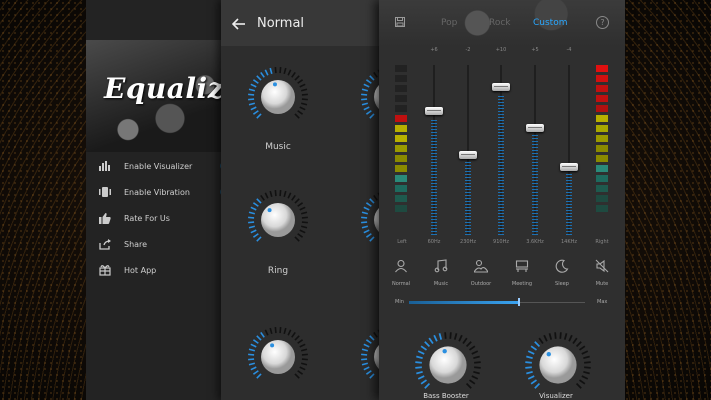 This screenshot has height=400, width=711. What do you see at coordinates (156, 192) in the screenshot?
I see `menu-item-enable-vibration: Enable Vibration` at bounding box center [156, 192].